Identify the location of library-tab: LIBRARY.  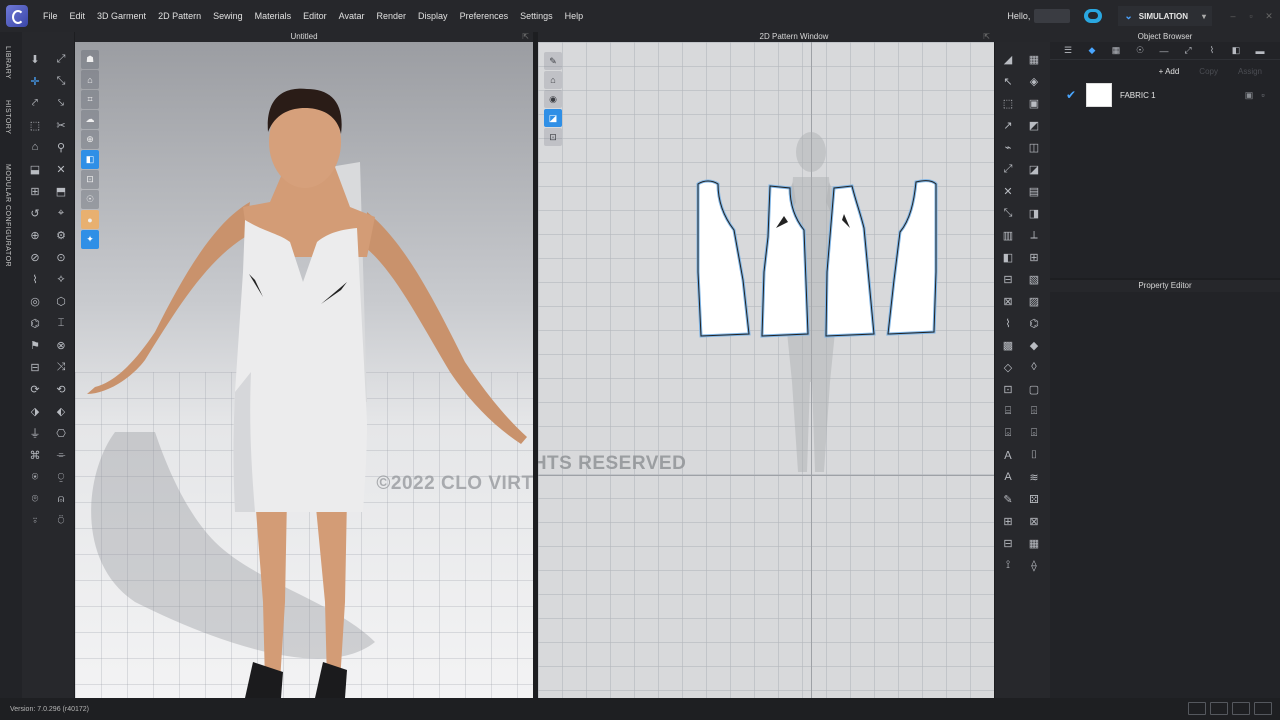
(7, 62).